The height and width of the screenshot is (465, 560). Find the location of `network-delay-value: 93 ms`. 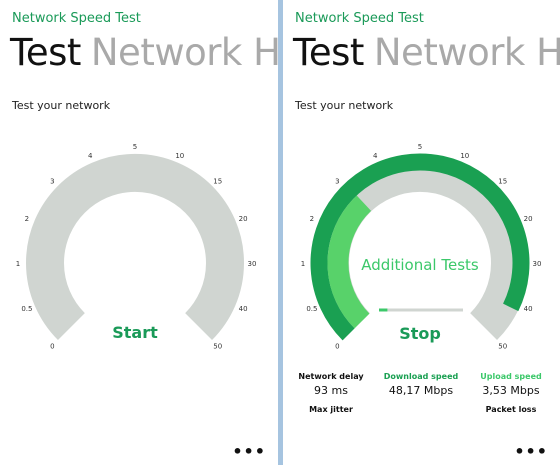

network-delay-value: 93 ms is located at coordinates (331, 390).